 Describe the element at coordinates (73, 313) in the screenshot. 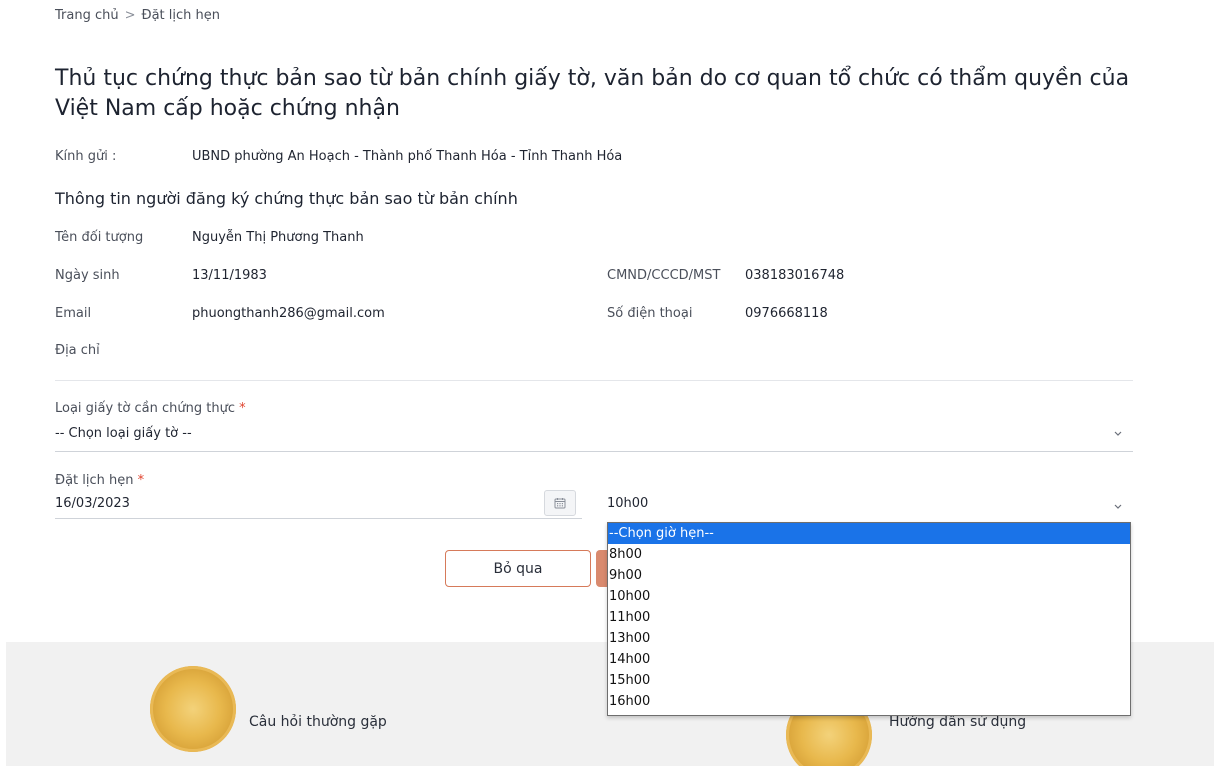

I see `email-label: Email` at that location.